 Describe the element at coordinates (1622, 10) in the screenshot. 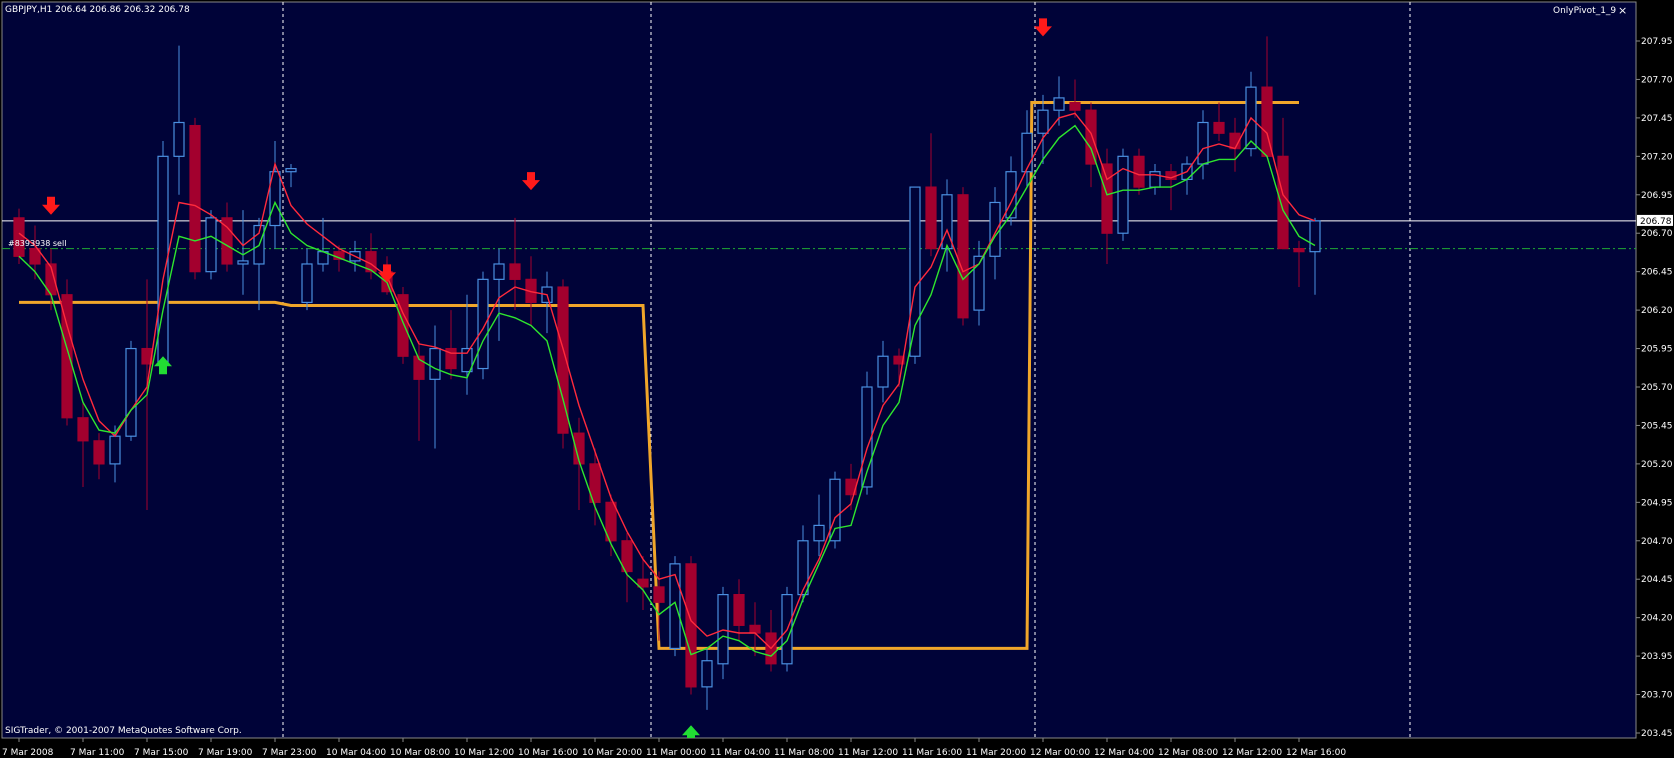

I see `close-indicator-icon: ×` at that location.